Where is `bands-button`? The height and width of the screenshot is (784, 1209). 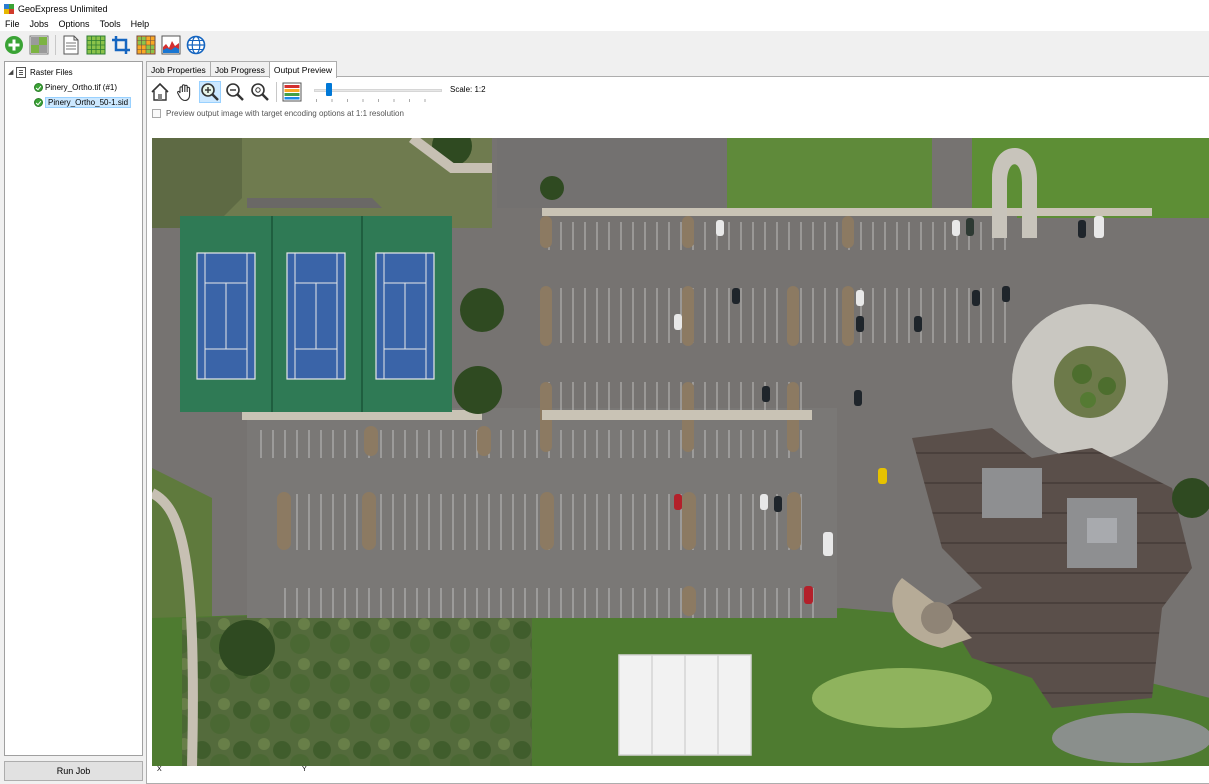 bands-button is located at coordinates (292, 92).